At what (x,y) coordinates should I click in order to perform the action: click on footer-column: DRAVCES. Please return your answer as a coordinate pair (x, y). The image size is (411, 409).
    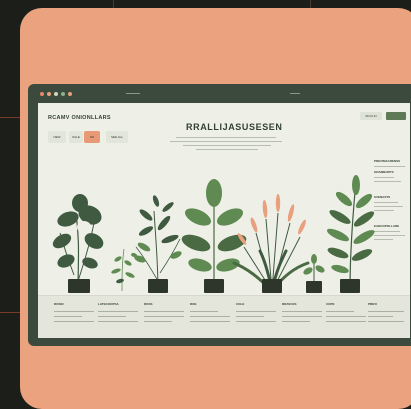
    Looking at the image, I should click on (302, 312).